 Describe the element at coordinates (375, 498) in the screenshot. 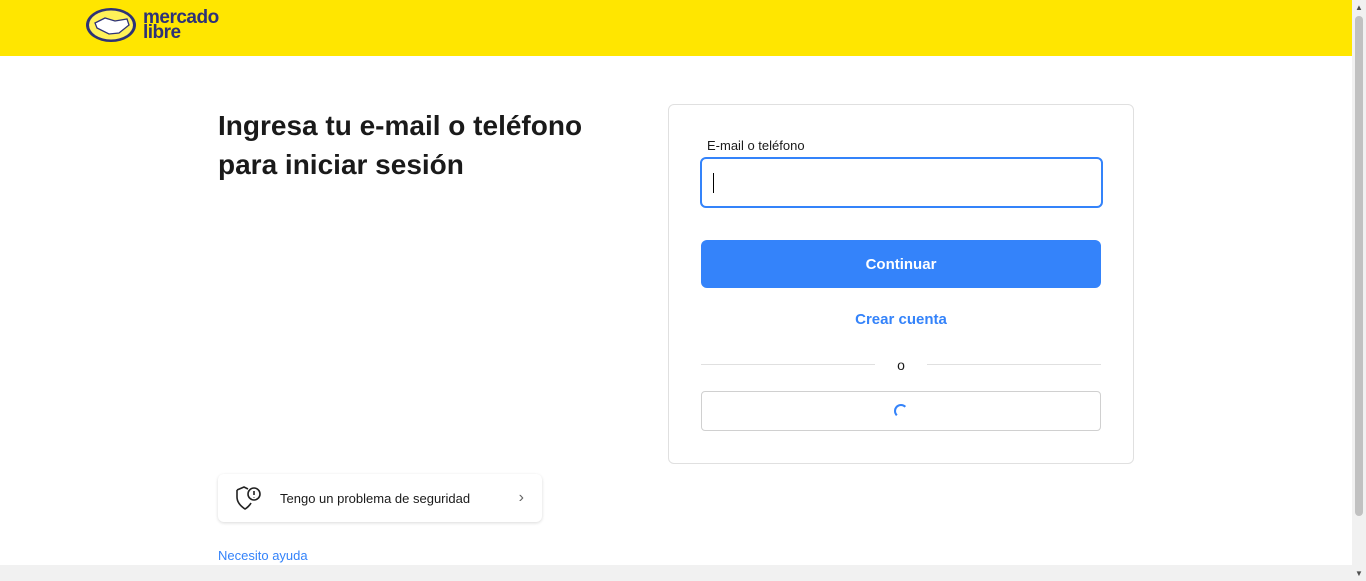

I see `security-problem-label: Tengo un problema de seguridad` at that location.